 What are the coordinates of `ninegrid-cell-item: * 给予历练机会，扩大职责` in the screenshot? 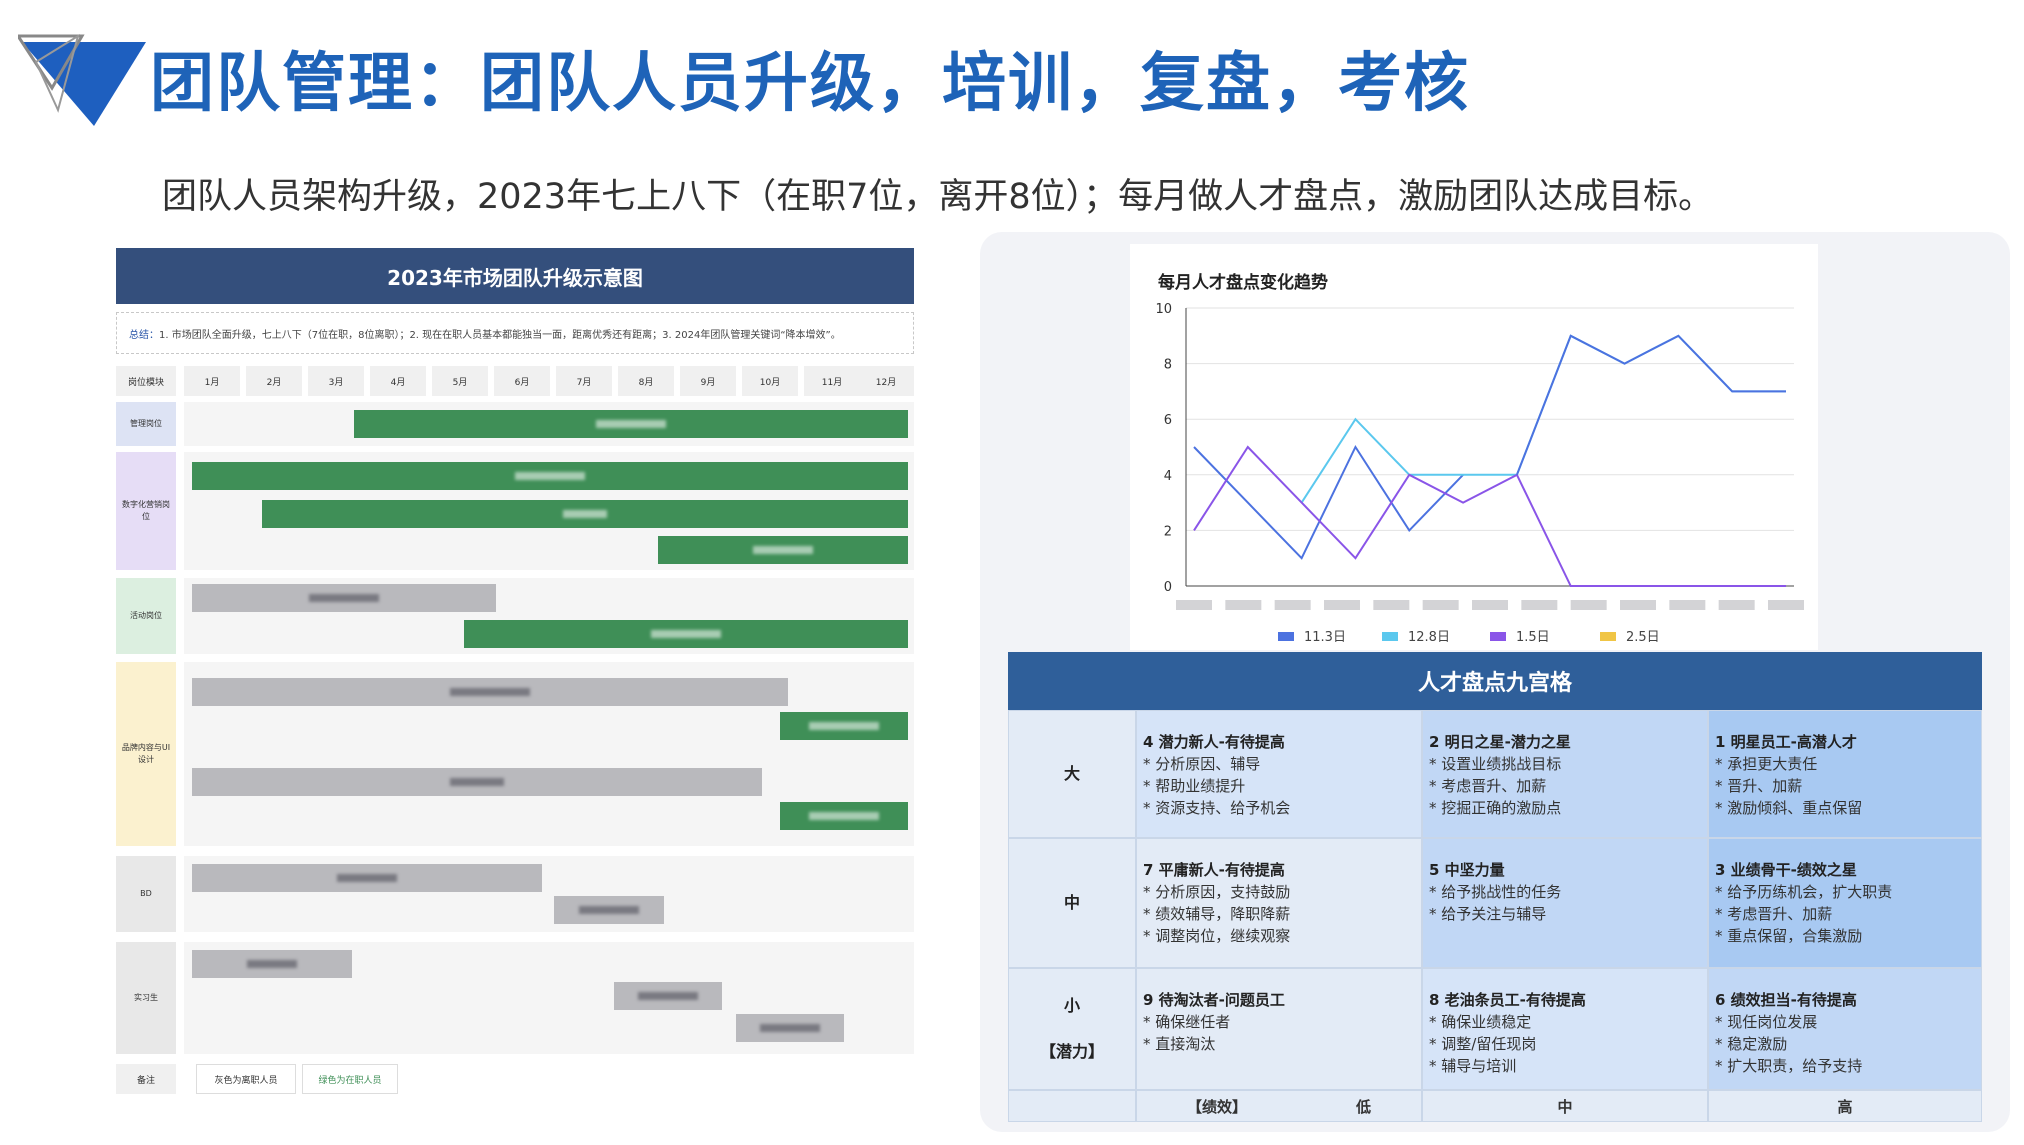 It's located at (1804, 892).